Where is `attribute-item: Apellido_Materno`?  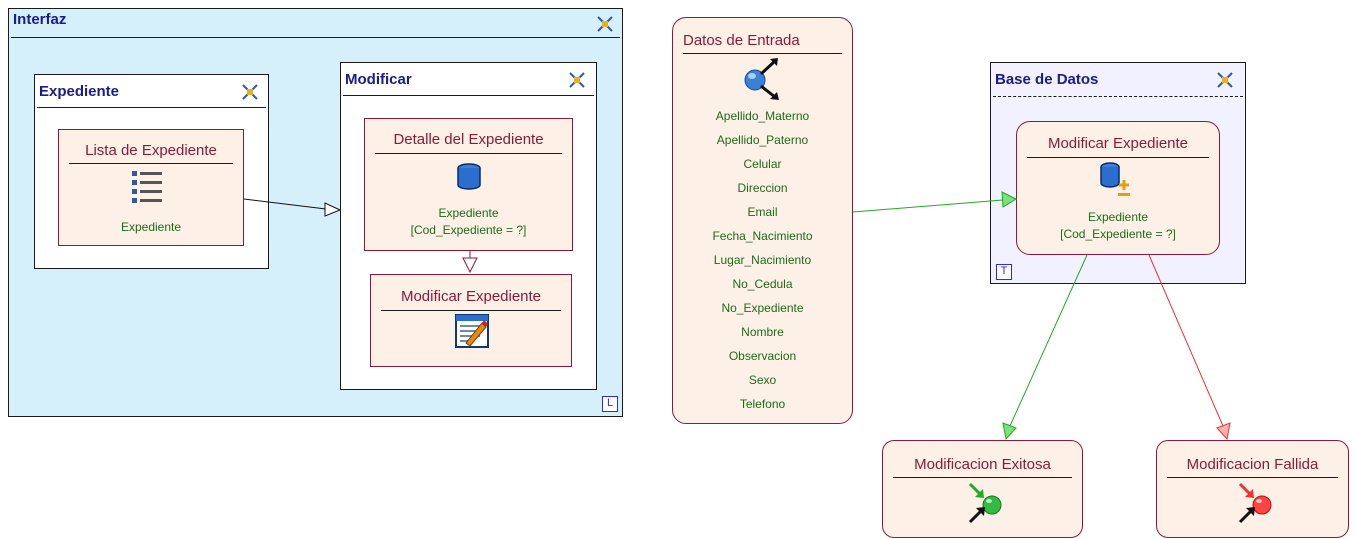 attribute-item: Apellido_Materno is located at coordinates (762, 116).